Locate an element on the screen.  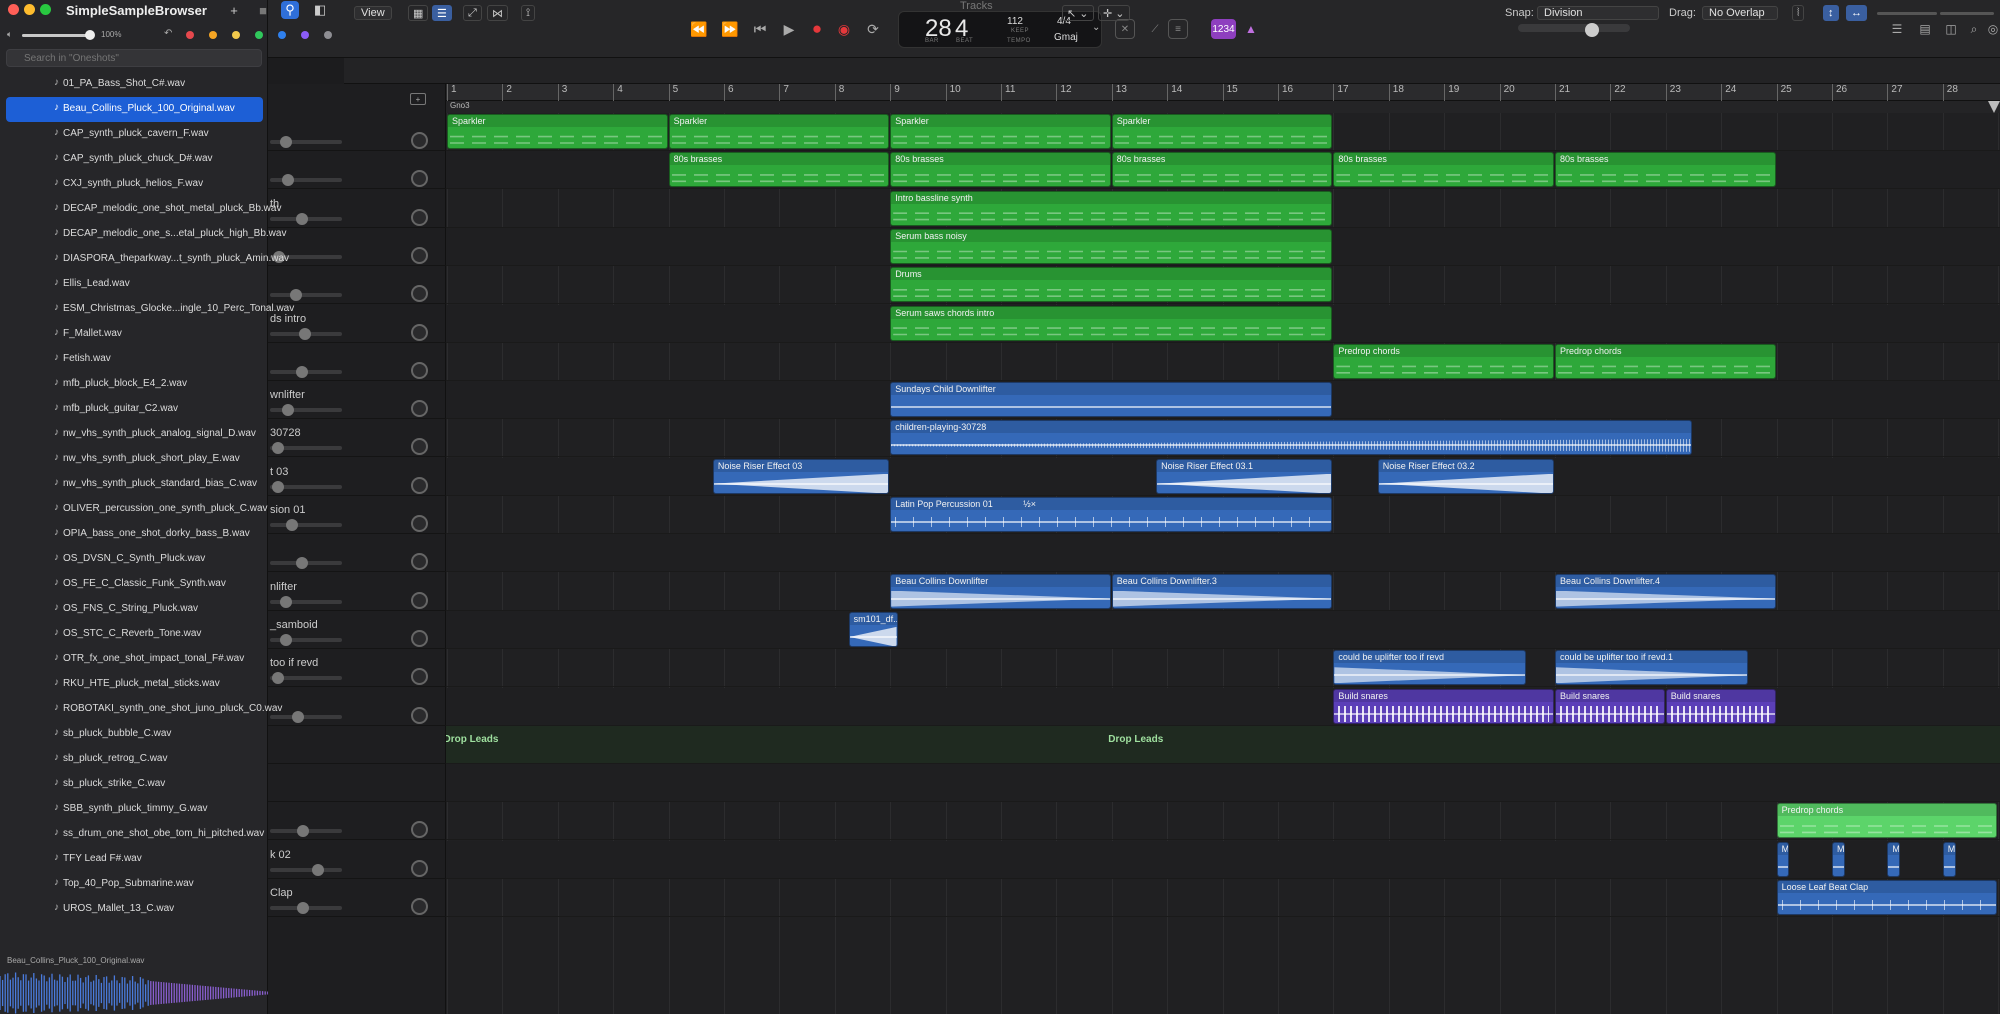
file-item: ♪ OS_FNS_C_String_Pluck.wav is located at coordinates (134, 609).